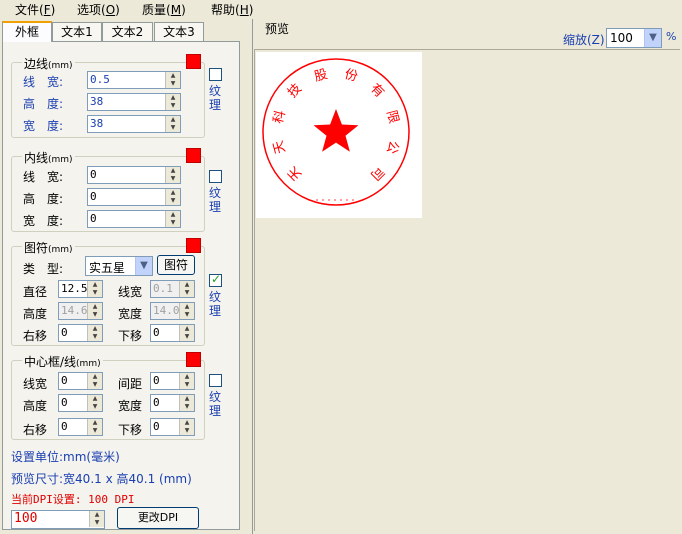 Image resolution: width=682 pixels, height=534 pixels. Describe the element at coordinates (215, 279) in the screenshot. I see `symbol-texture-checkbox` at that location.